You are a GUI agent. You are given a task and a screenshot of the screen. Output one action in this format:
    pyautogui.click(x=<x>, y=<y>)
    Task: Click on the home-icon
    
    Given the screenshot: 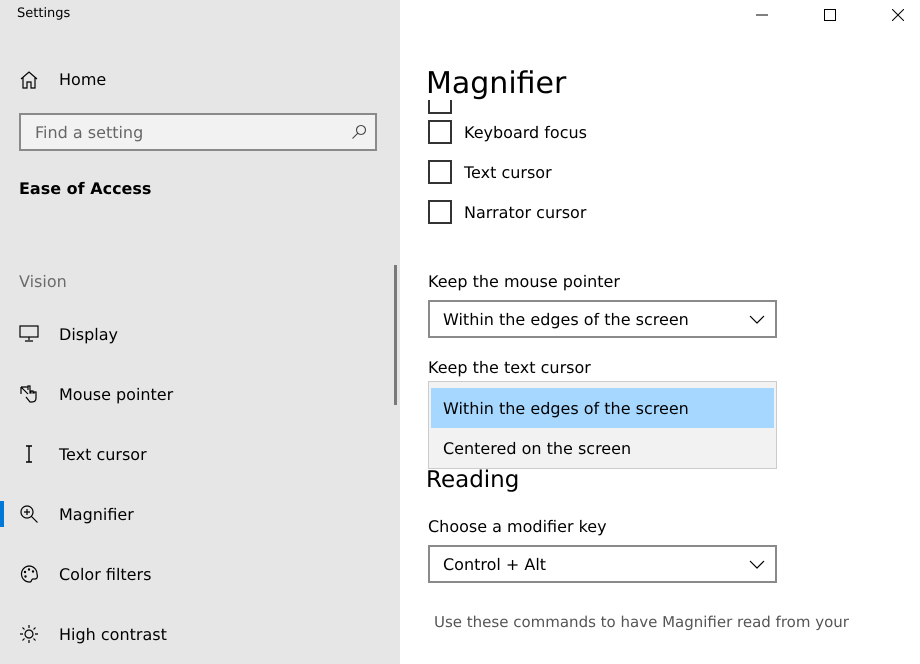 What is the action you would take?
    pyautogui.click(x=29, y=80)
    